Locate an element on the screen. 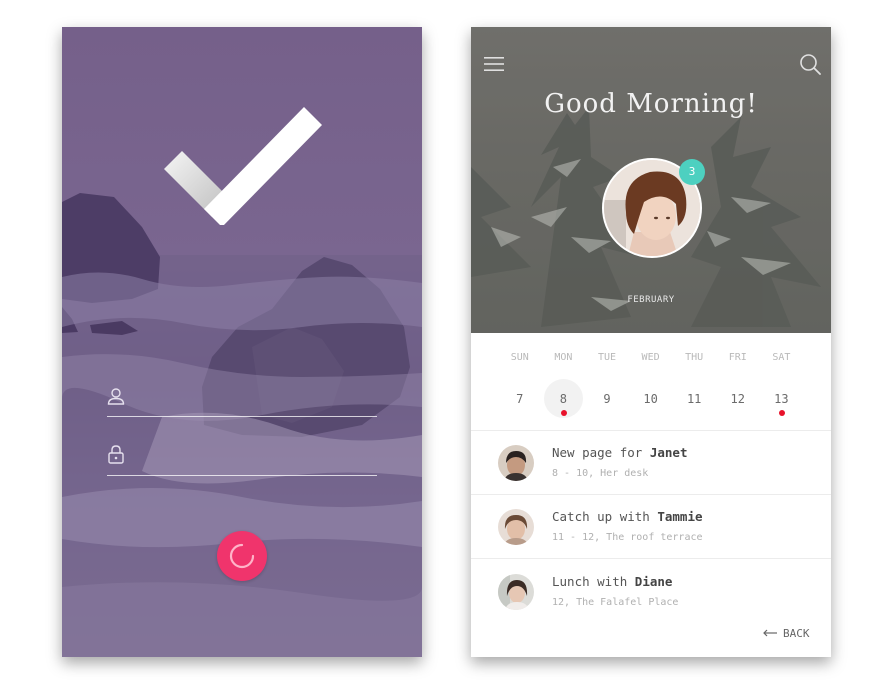 This screenshot has width=893, height=687. weekday-label: FRI is located at coordinates (737, 357).